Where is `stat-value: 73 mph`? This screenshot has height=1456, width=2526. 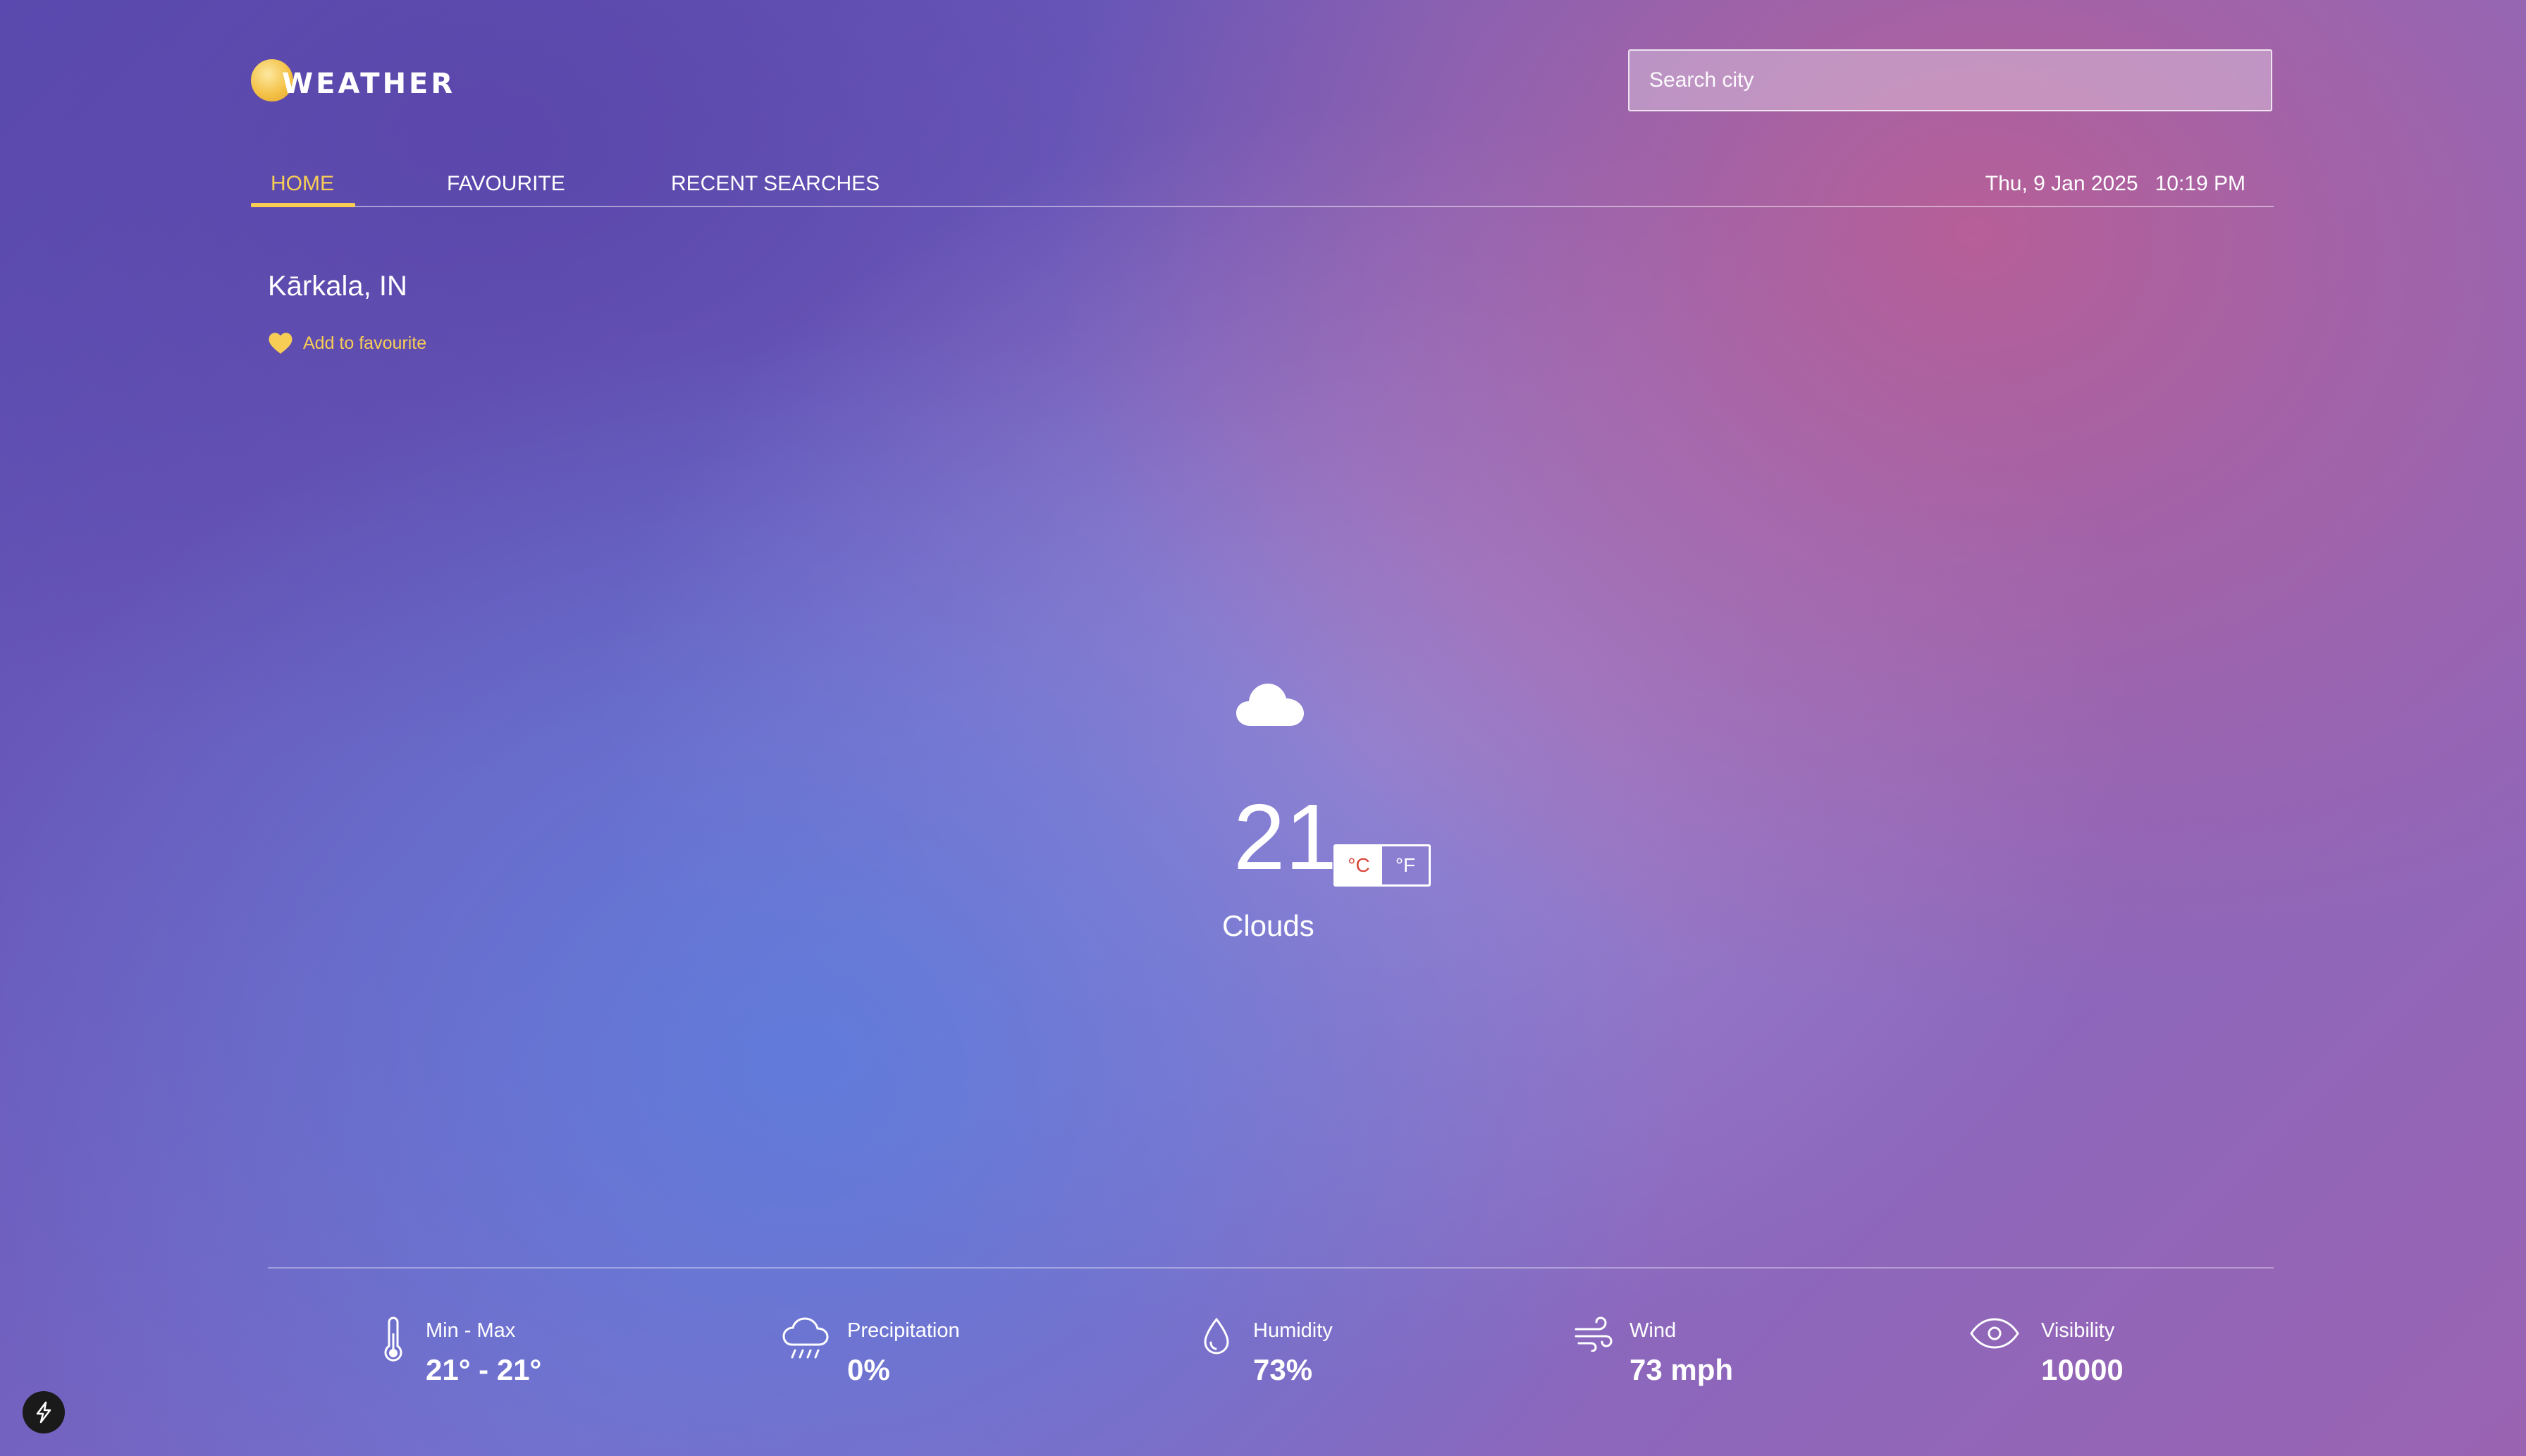
stat-value: 73 mph is located at coordinates (1681, 1369).